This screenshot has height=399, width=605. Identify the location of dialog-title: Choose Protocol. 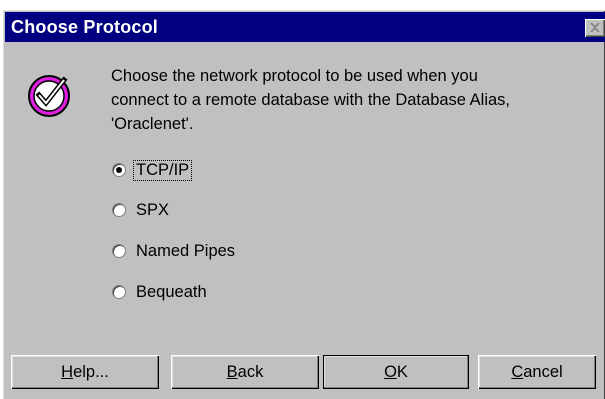
(85, 27).